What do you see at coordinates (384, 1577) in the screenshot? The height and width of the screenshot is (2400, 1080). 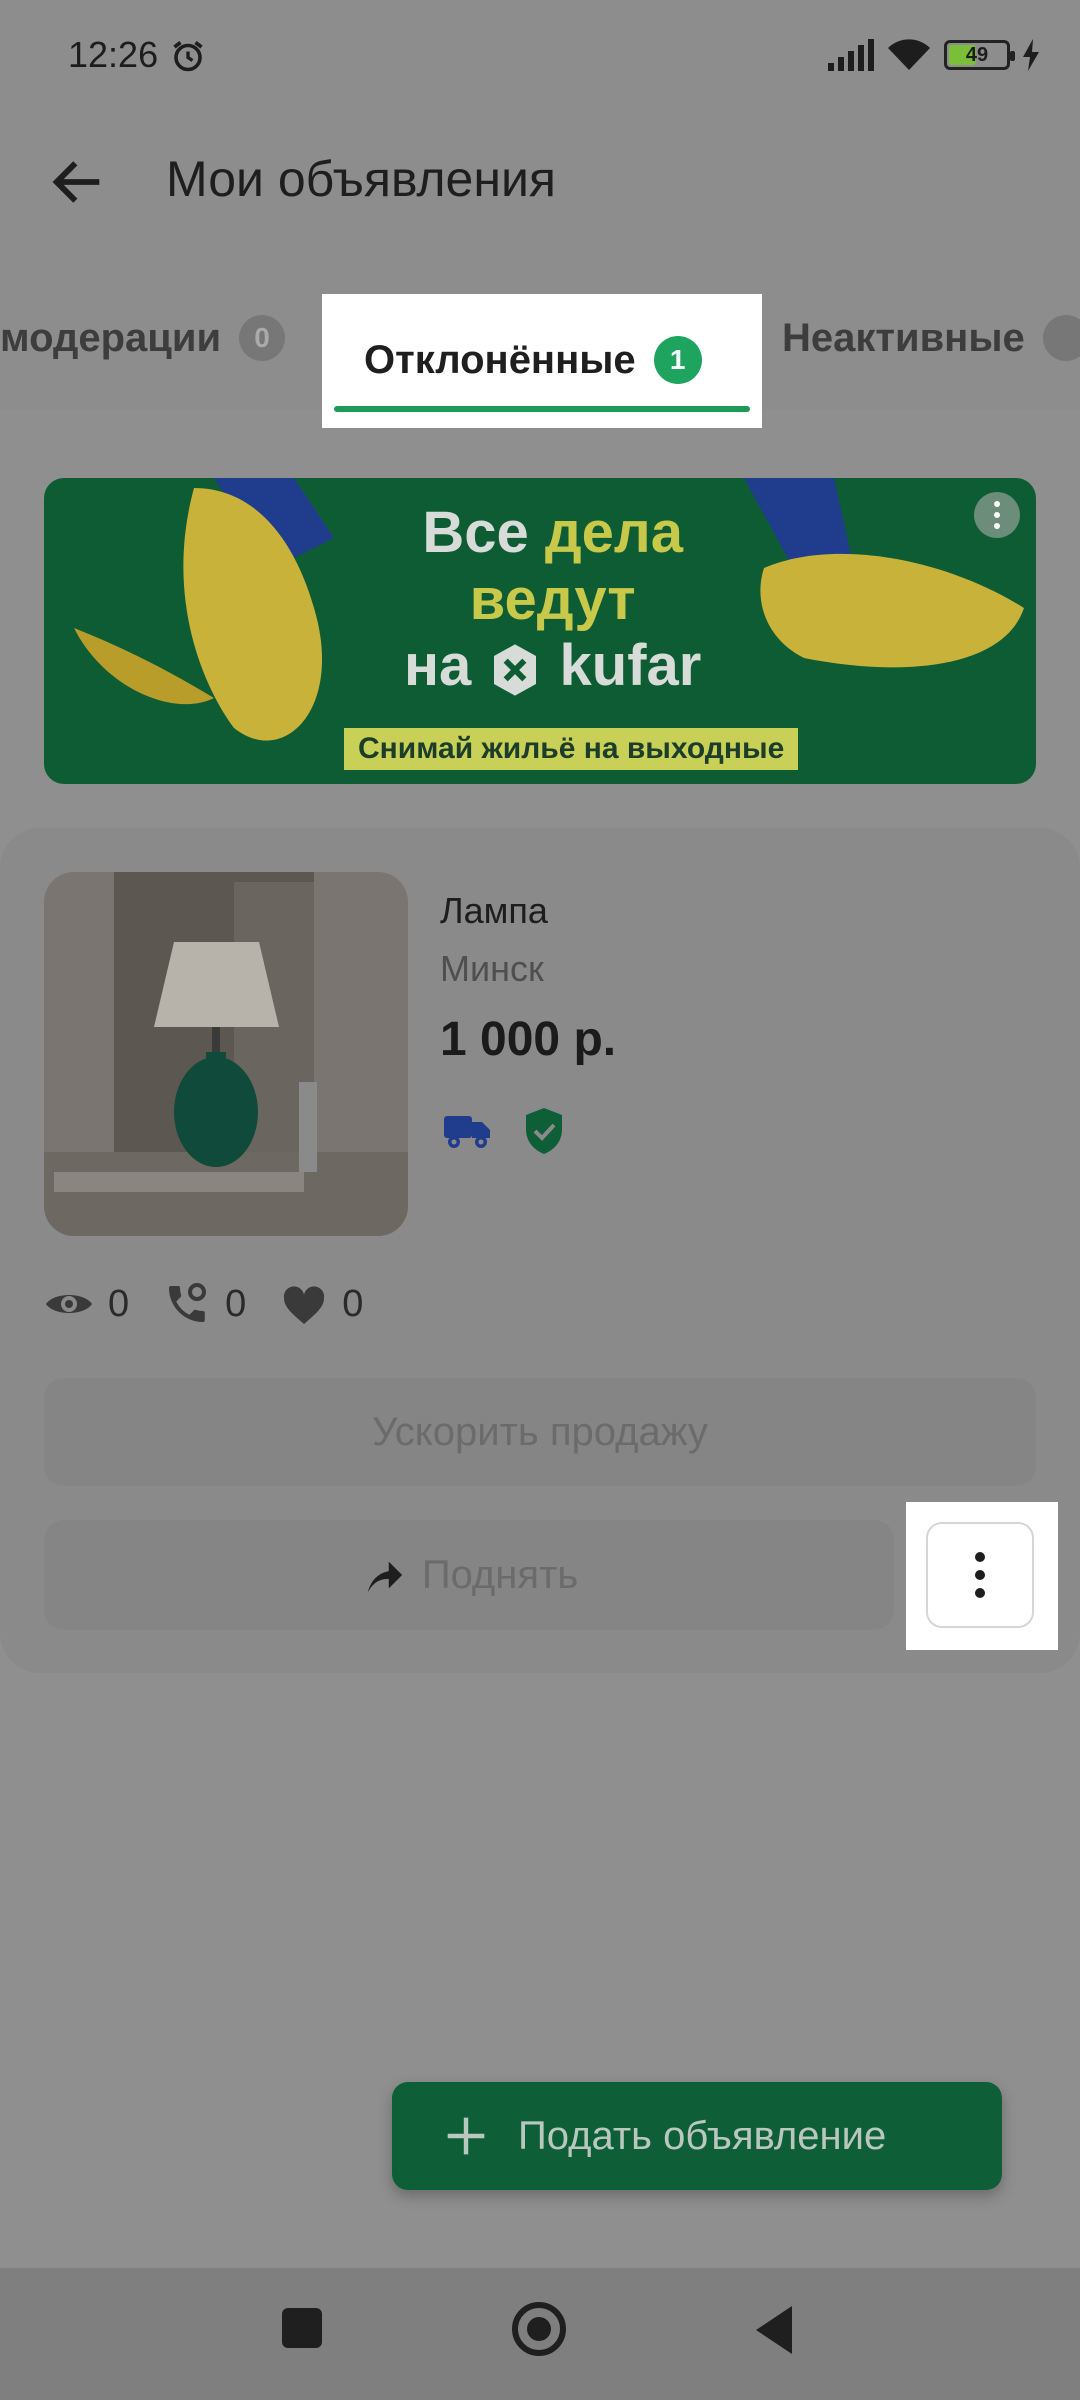 I see `raise-arrow-icon` at bounding box center [384, 1577].